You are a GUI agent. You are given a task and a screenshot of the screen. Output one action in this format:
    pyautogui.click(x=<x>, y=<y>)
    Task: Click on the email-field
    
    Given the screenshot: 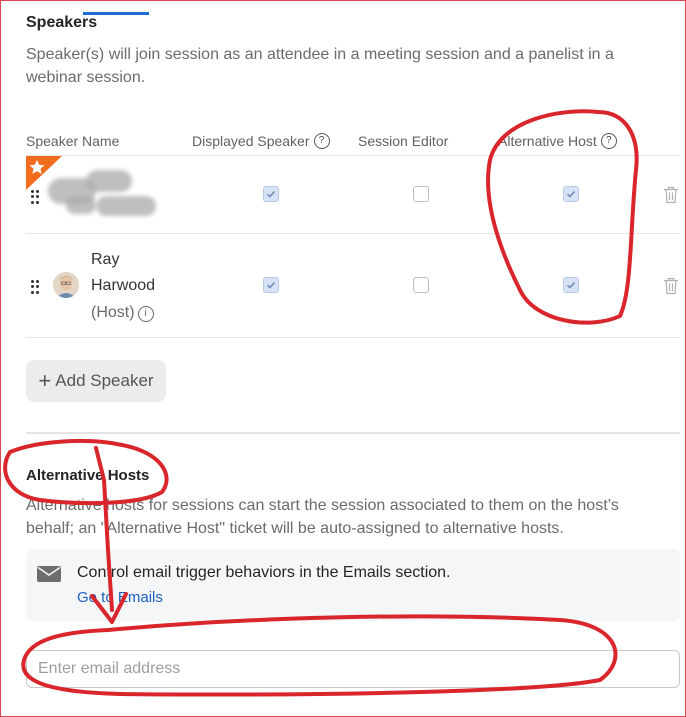 What is the action you would take?
    pyautogui.click(x=353, y=669)
    